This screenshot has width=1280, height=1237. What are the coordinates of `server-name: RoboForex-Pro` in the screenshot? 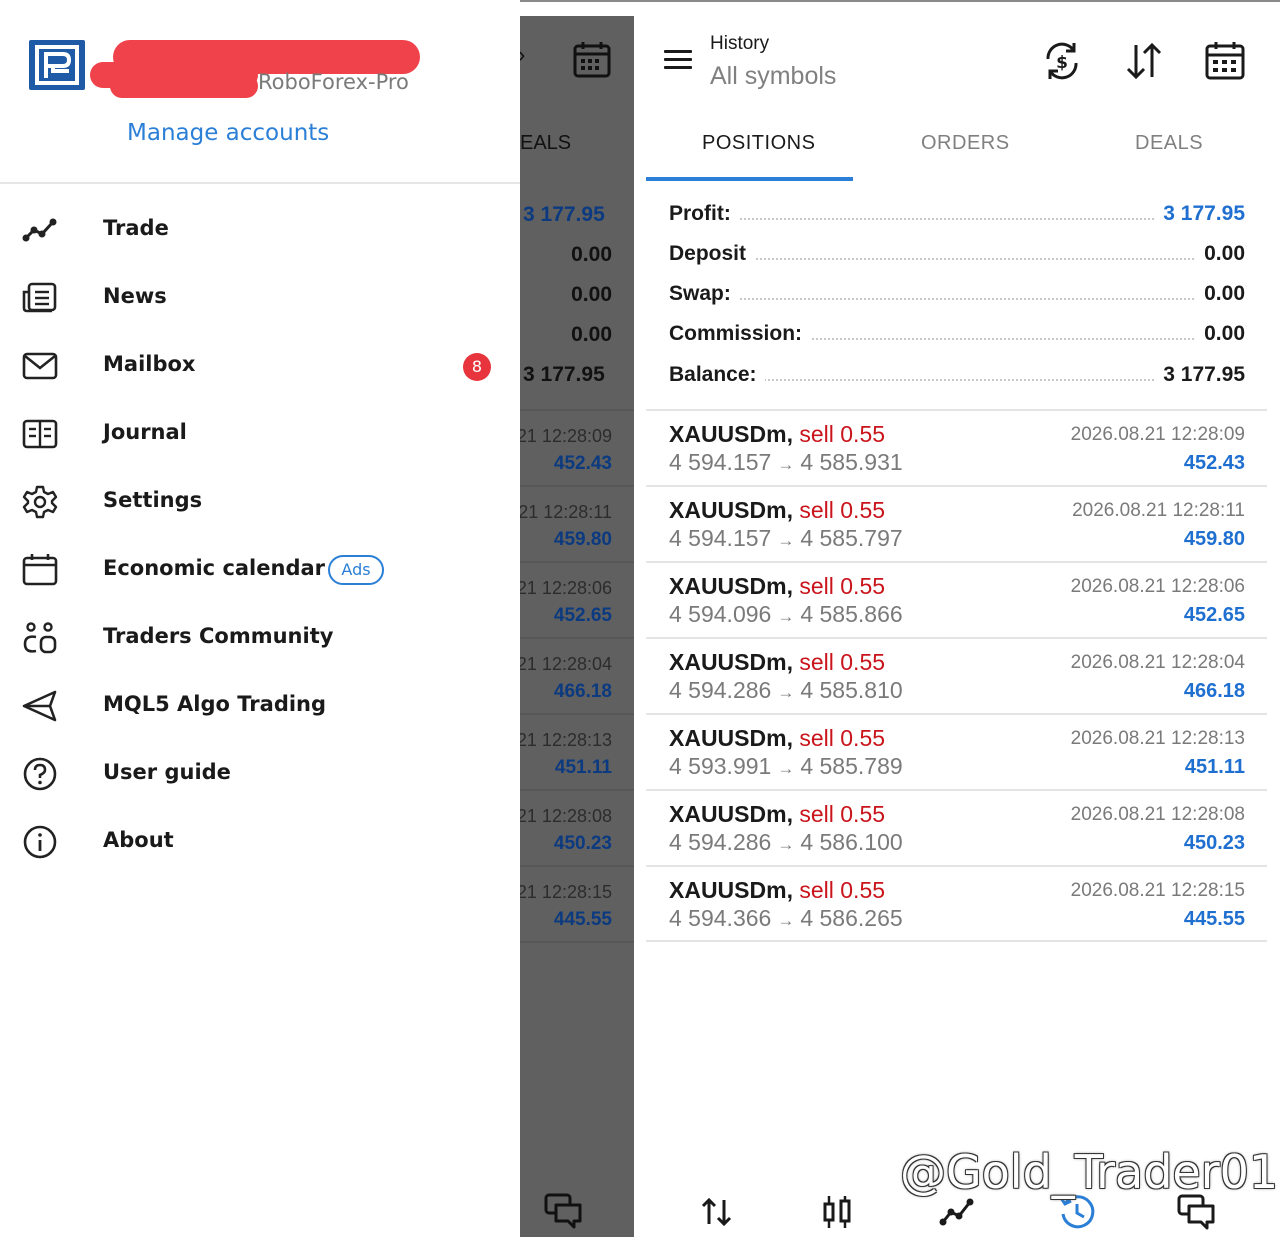 It's located at (333, 82).